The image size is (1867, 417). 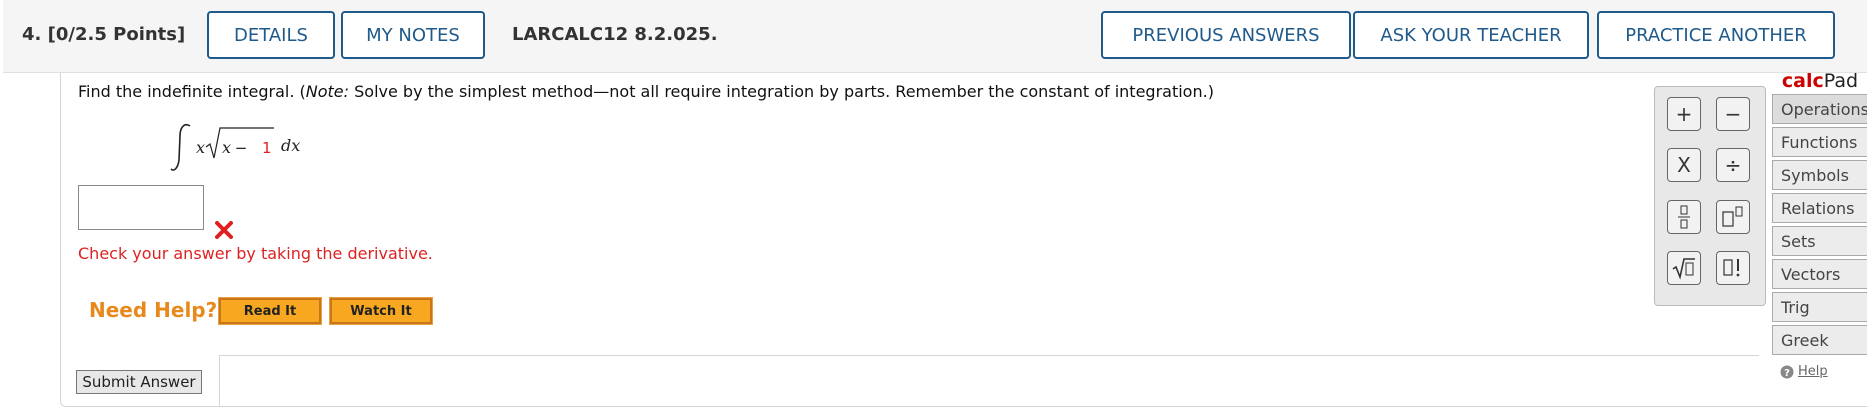 What do you see at coordinates (1841, 81) in the screenshot?
I see `calcpad-title-pad: Pad` at bounding box center [1841, 81].